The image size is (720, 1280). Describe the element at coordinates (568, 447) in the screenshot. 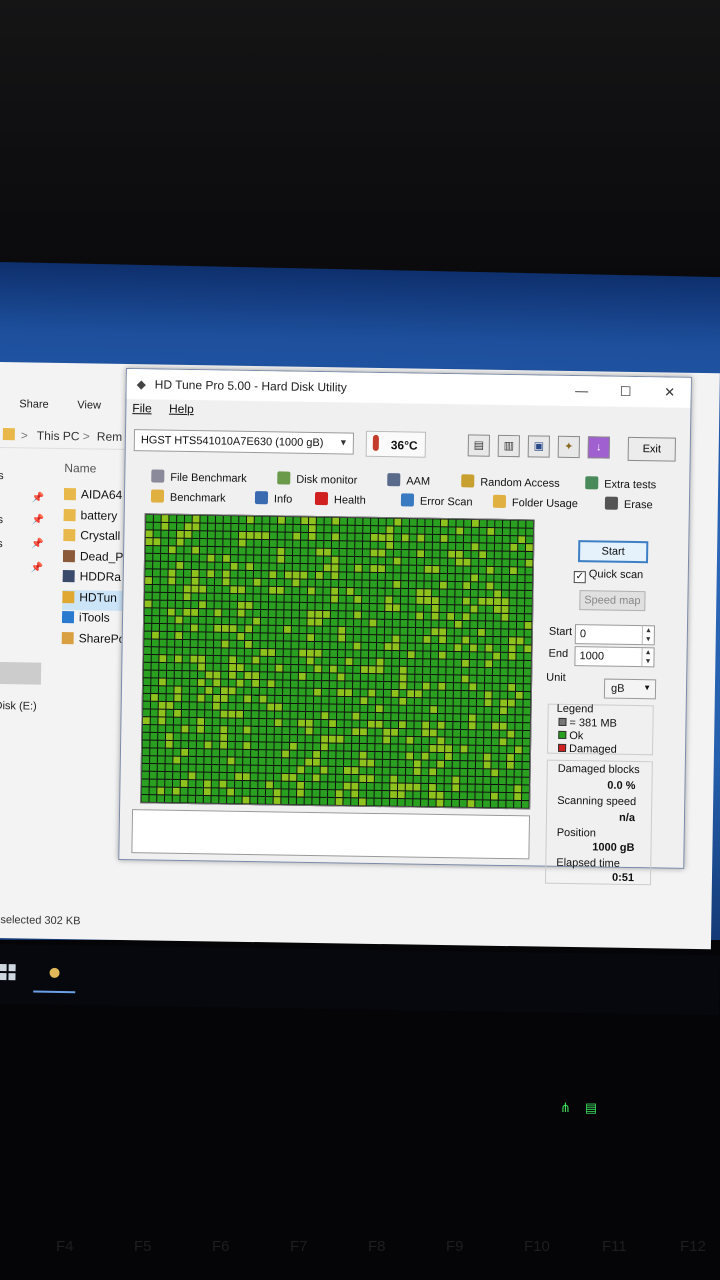

I see `options-icon: ✦` at that location.